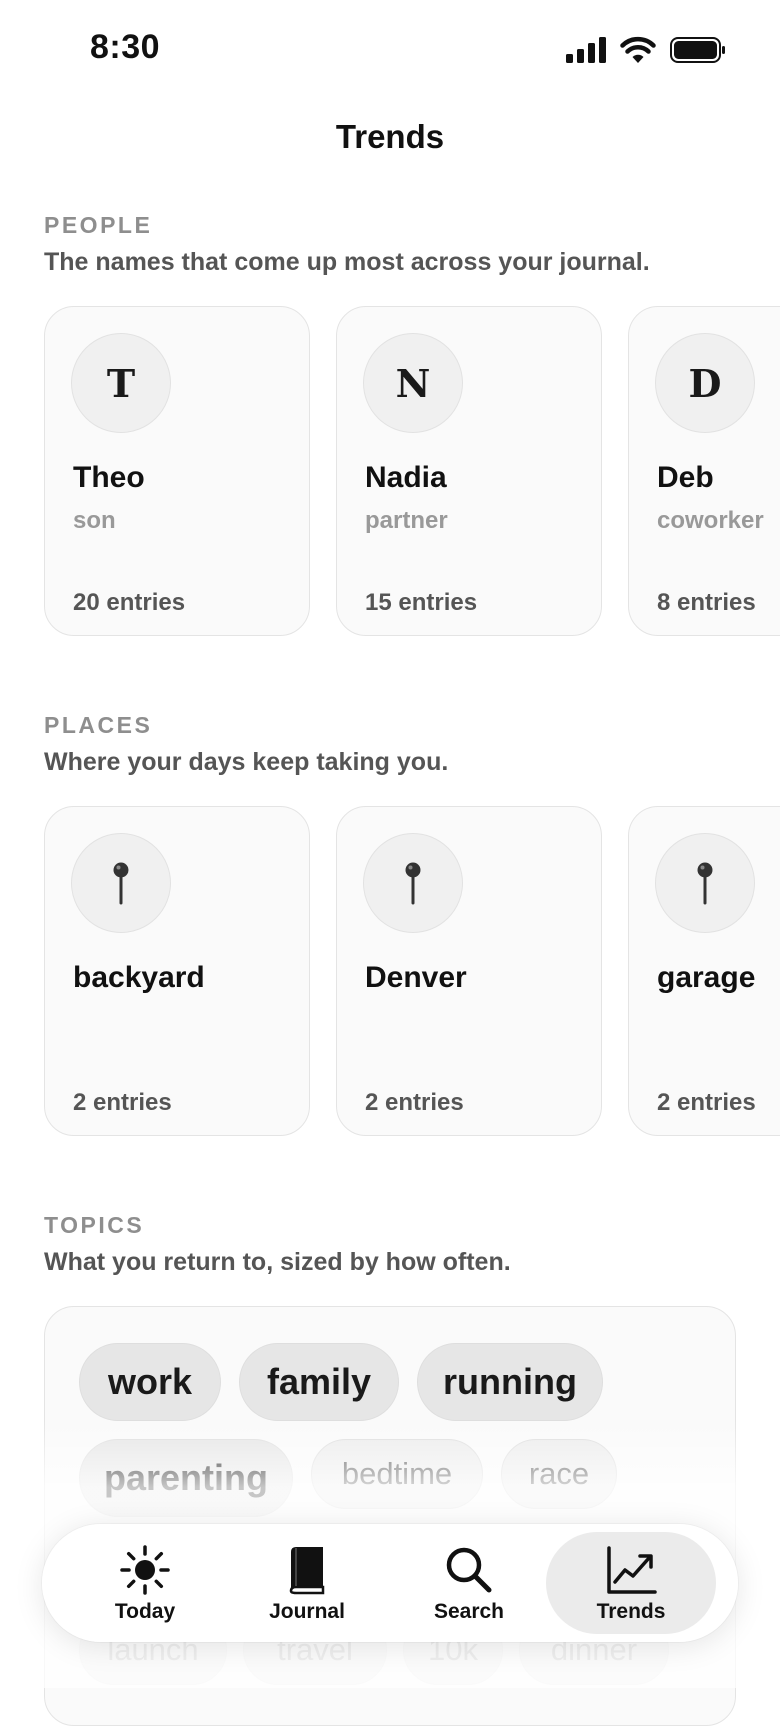 This screenshot has height=1726, width=780. Describe the element at coordinates (98, 225) in the screenshot. I see `people-section-label: PEOPLE` at that location.